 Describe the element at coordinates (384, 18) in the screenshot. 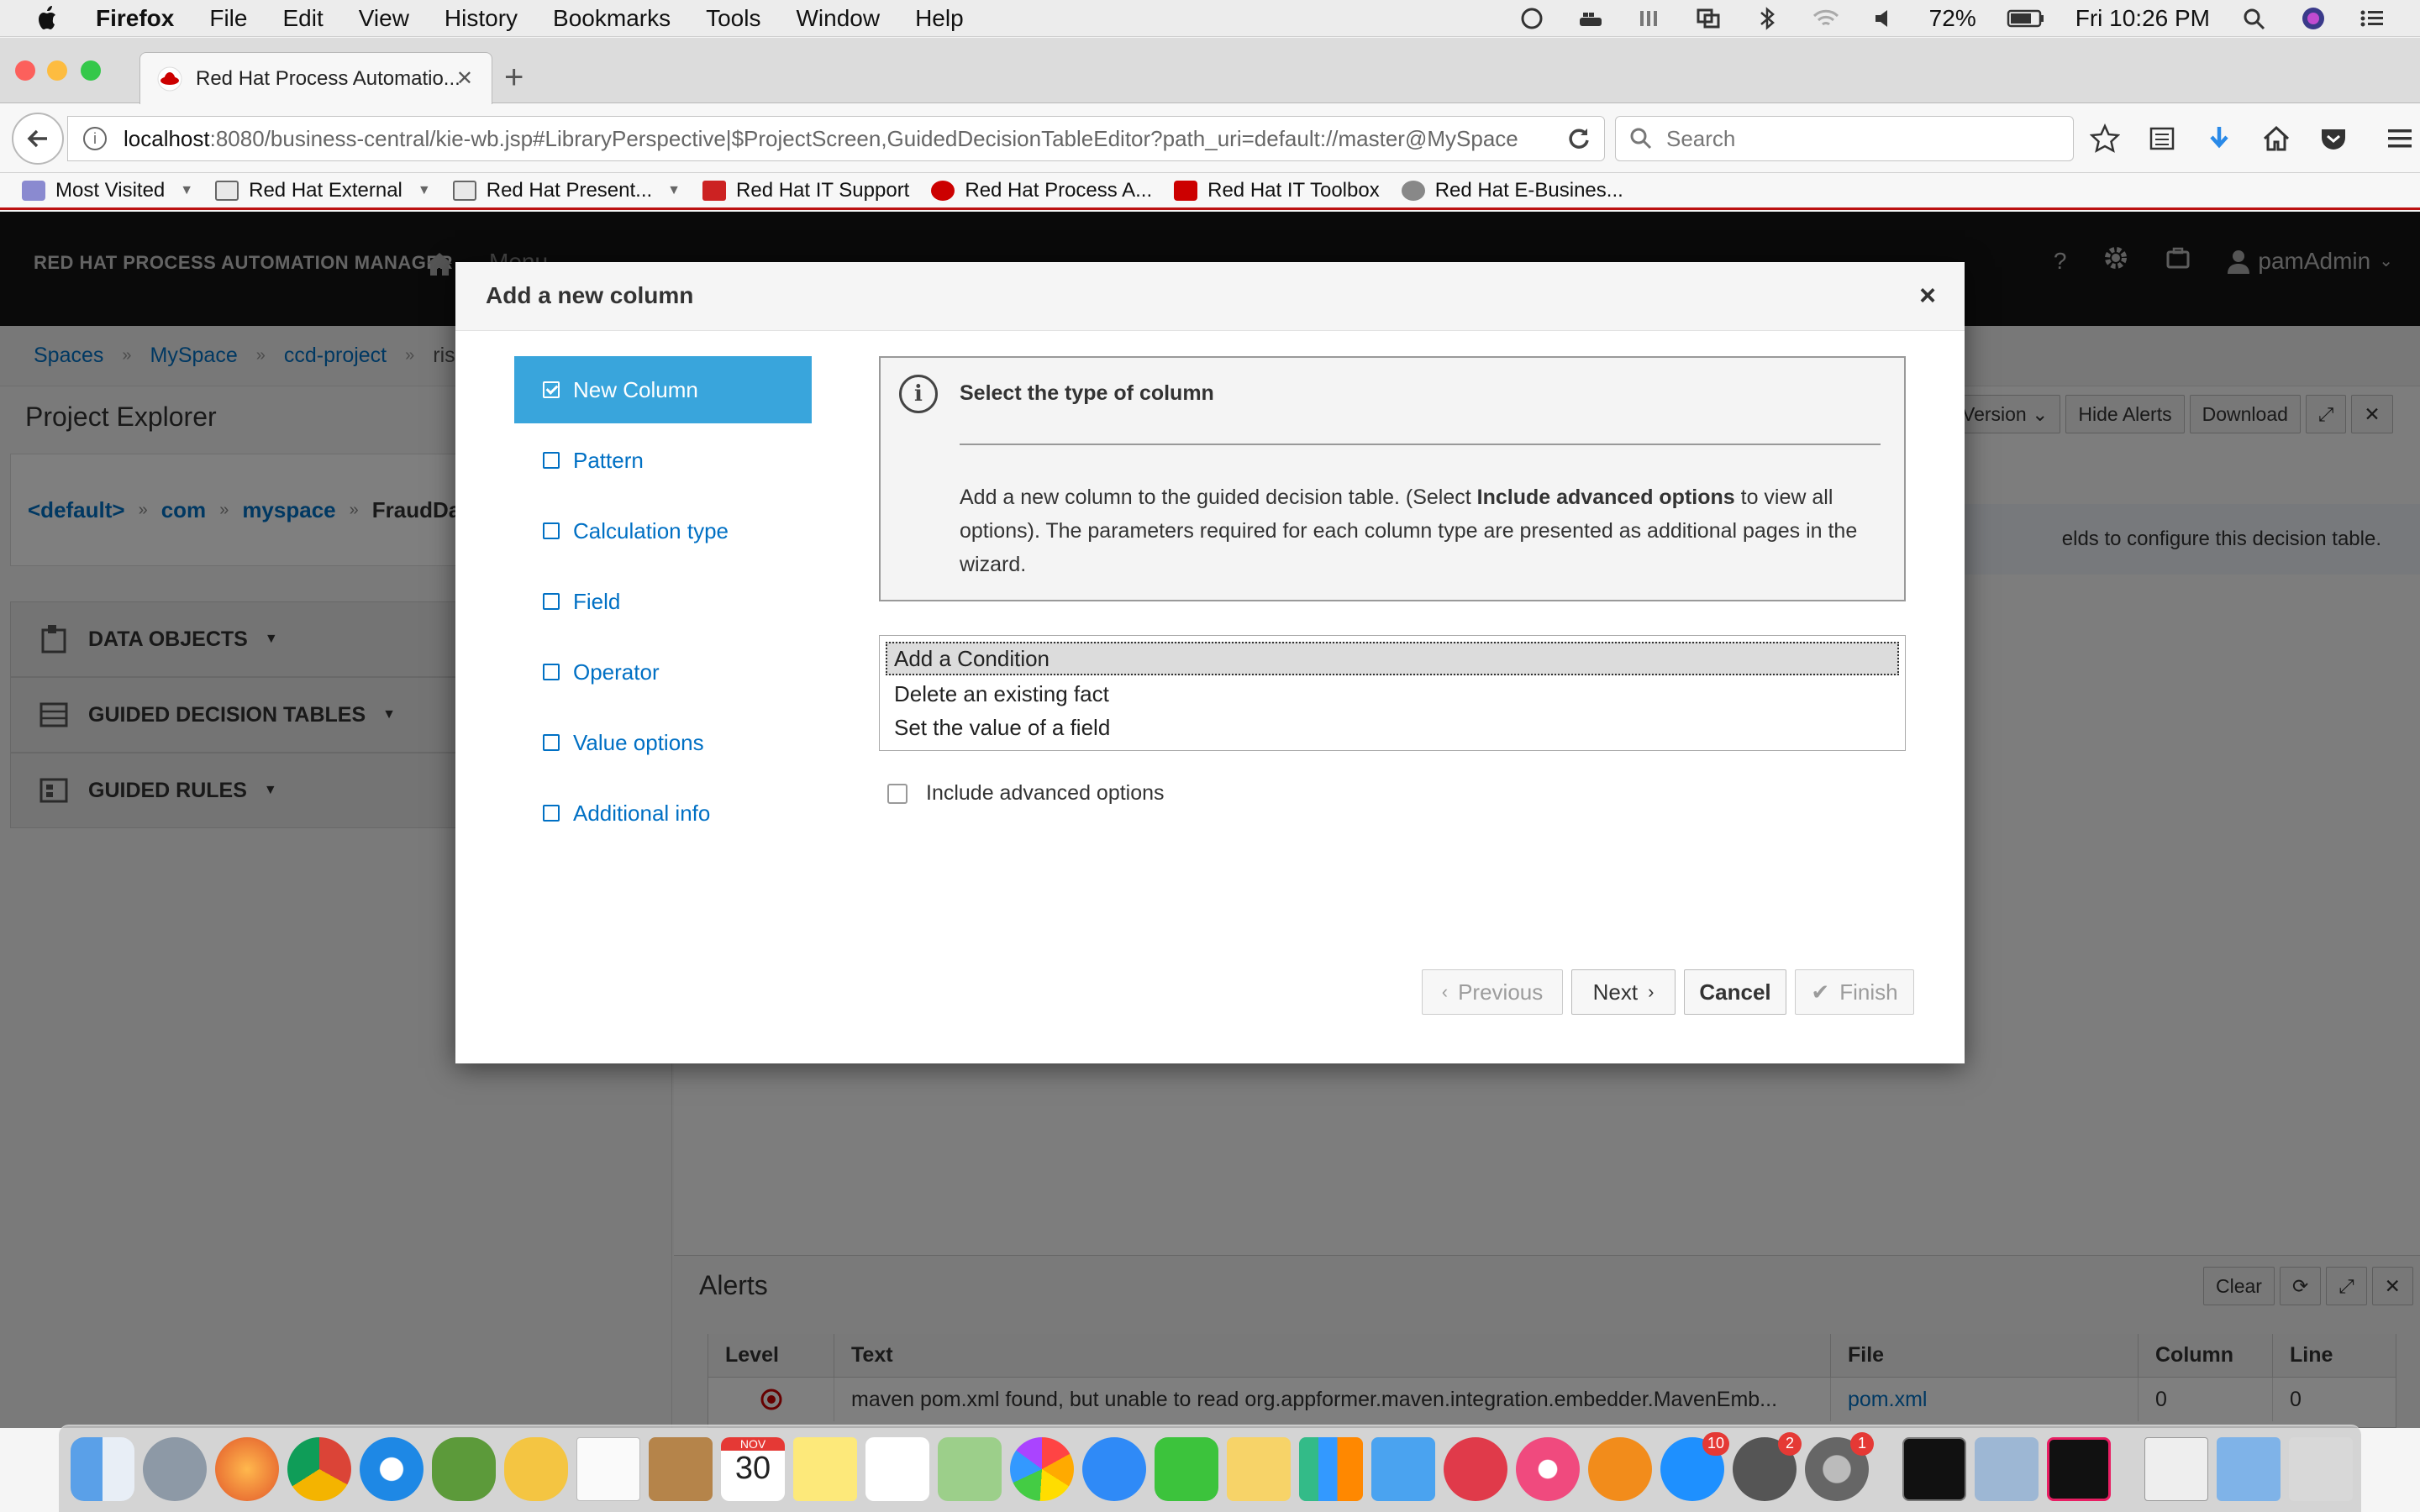

I see `menu-view: View` at that location.